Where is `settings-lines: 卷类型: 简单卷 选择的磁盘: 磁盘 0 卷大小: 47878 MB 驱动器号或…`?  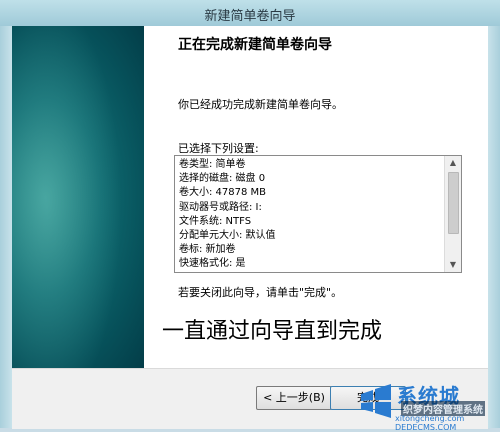 settings-lines: 卷类型: 简单卷 选择的磁盘: 磁盘 0 卷大小: 47878 MB 驱动器号或… is located at coordinates (310, 215).